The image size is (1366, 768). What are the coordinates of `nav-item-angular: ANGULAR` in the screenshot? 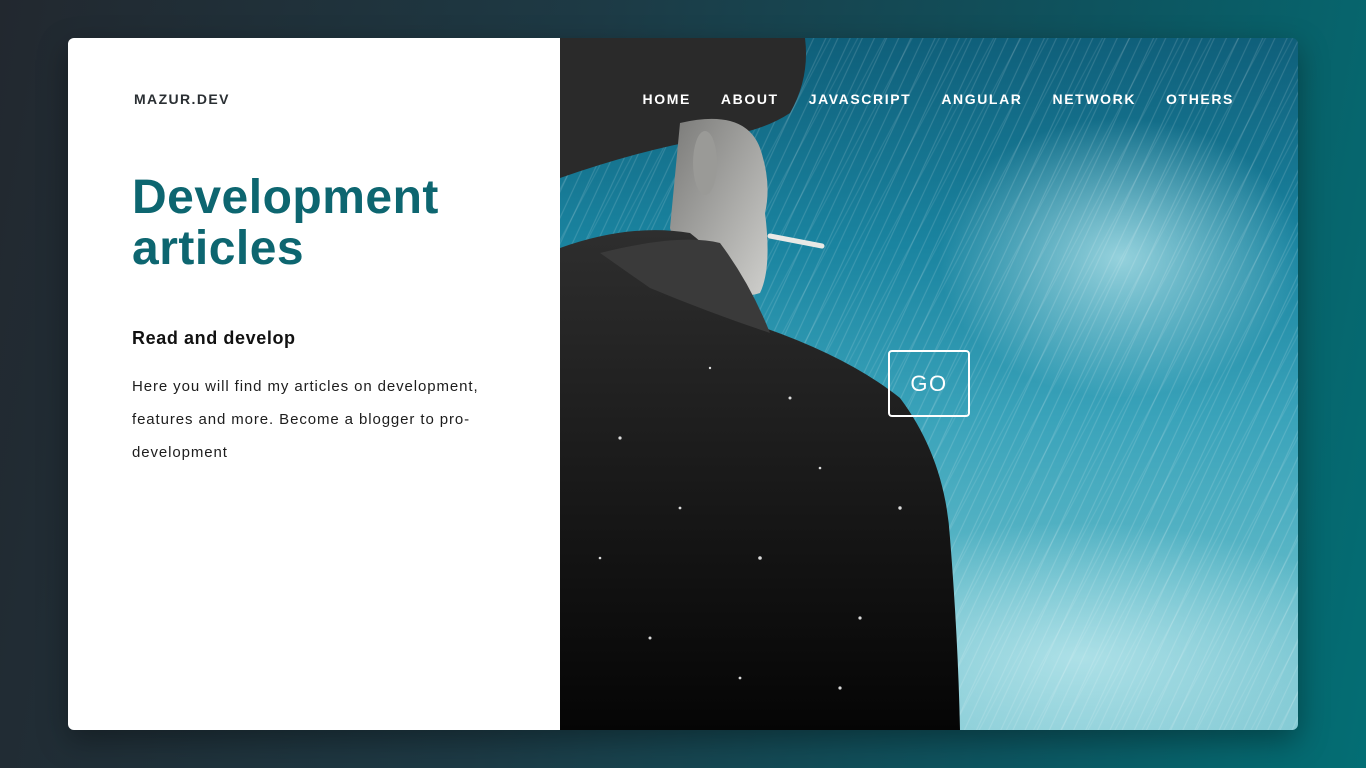 It's located at (981, 99).